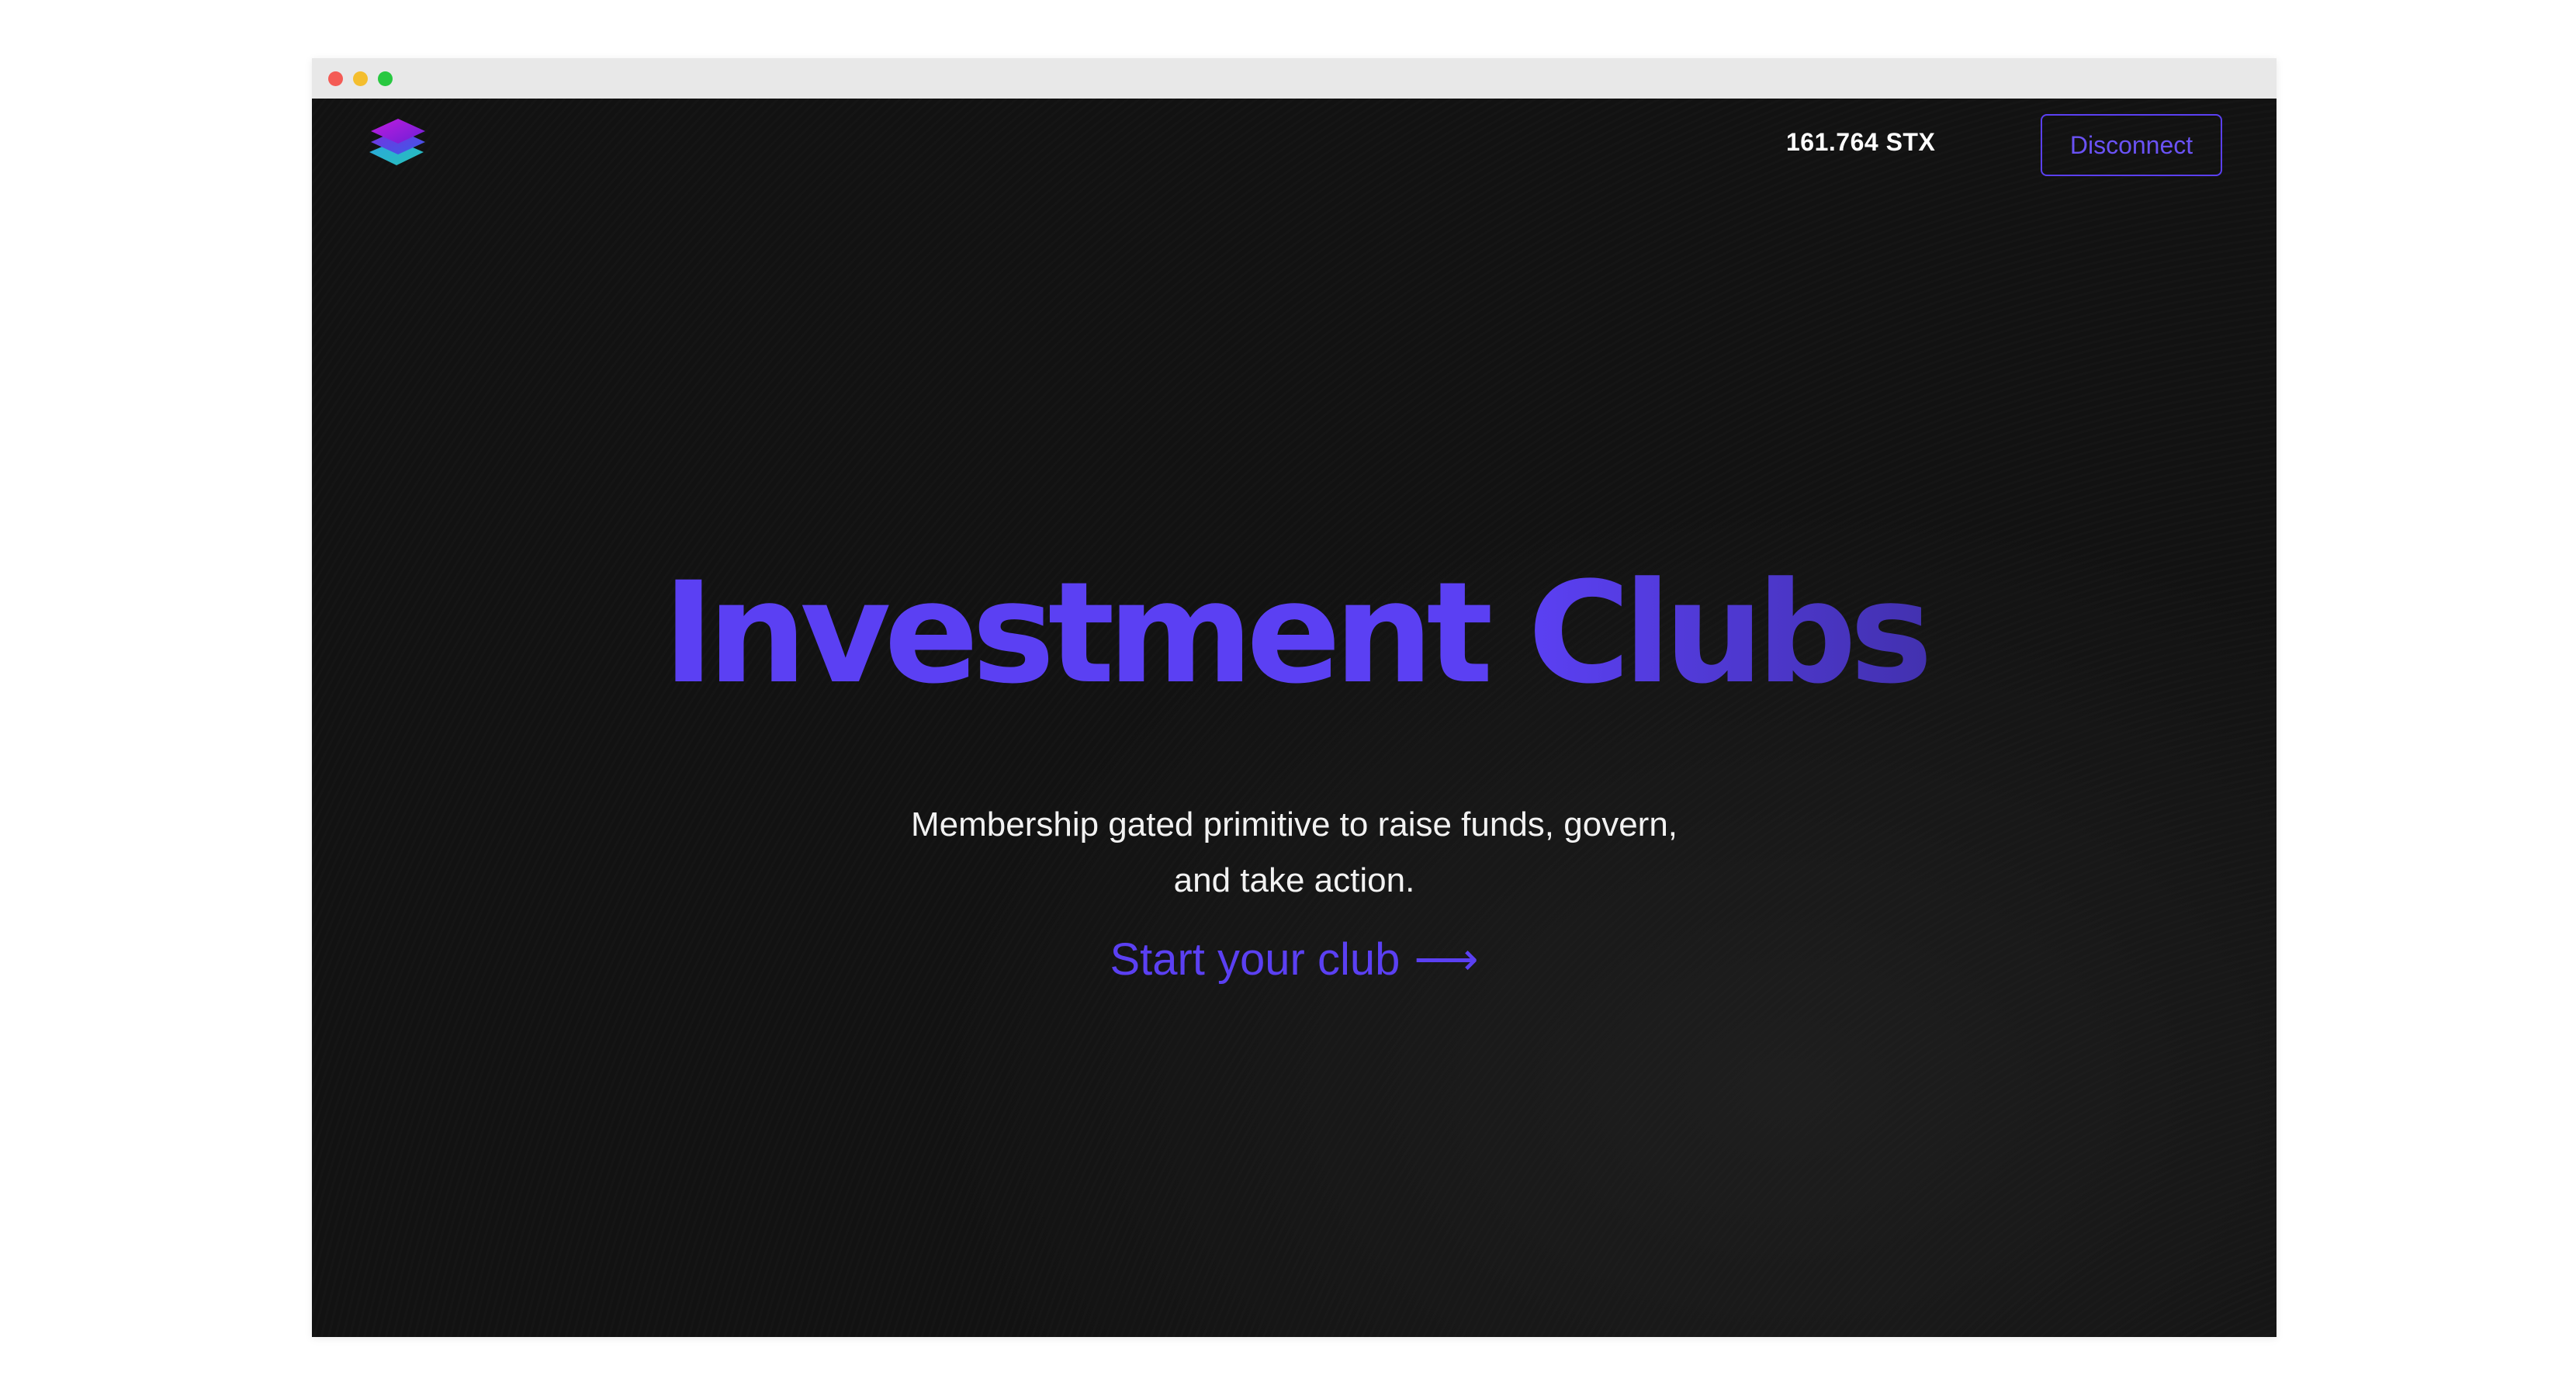 This screenshot has height=1389, width=2576. What do you see at coordinates (1294, 78) in the screenshot?
I see `window-titlebar` at bounding box center [1294, 78].